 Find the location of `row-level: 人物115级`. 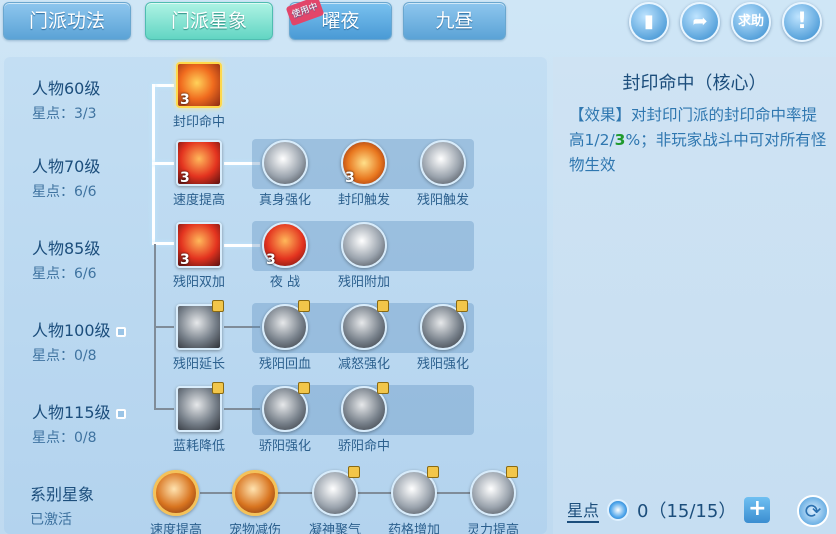

row-level: 人物115级 is located at coordinates (79, 411).